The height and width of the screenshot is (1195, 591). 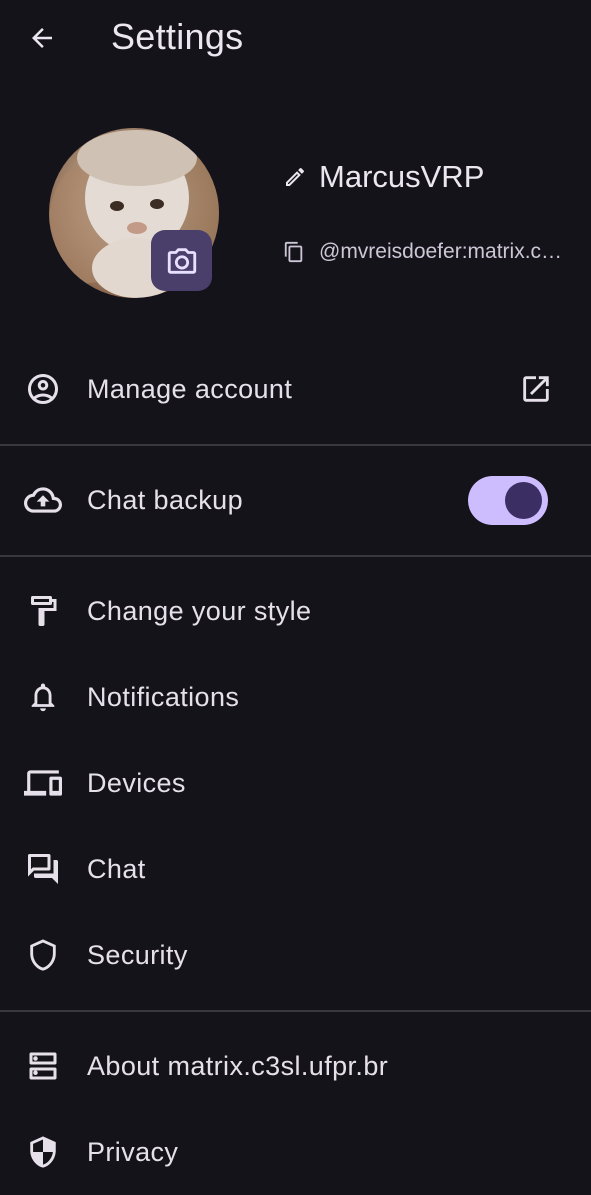 I want to click on notifications-label: Notifications, so click(x=163, y=696).